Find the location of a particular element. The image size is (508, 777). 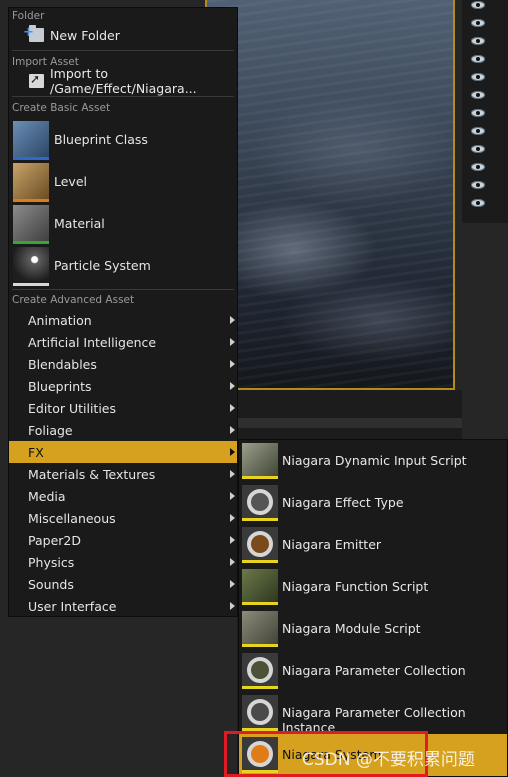

category-label: Foliage is located at coordinates (50, 430).